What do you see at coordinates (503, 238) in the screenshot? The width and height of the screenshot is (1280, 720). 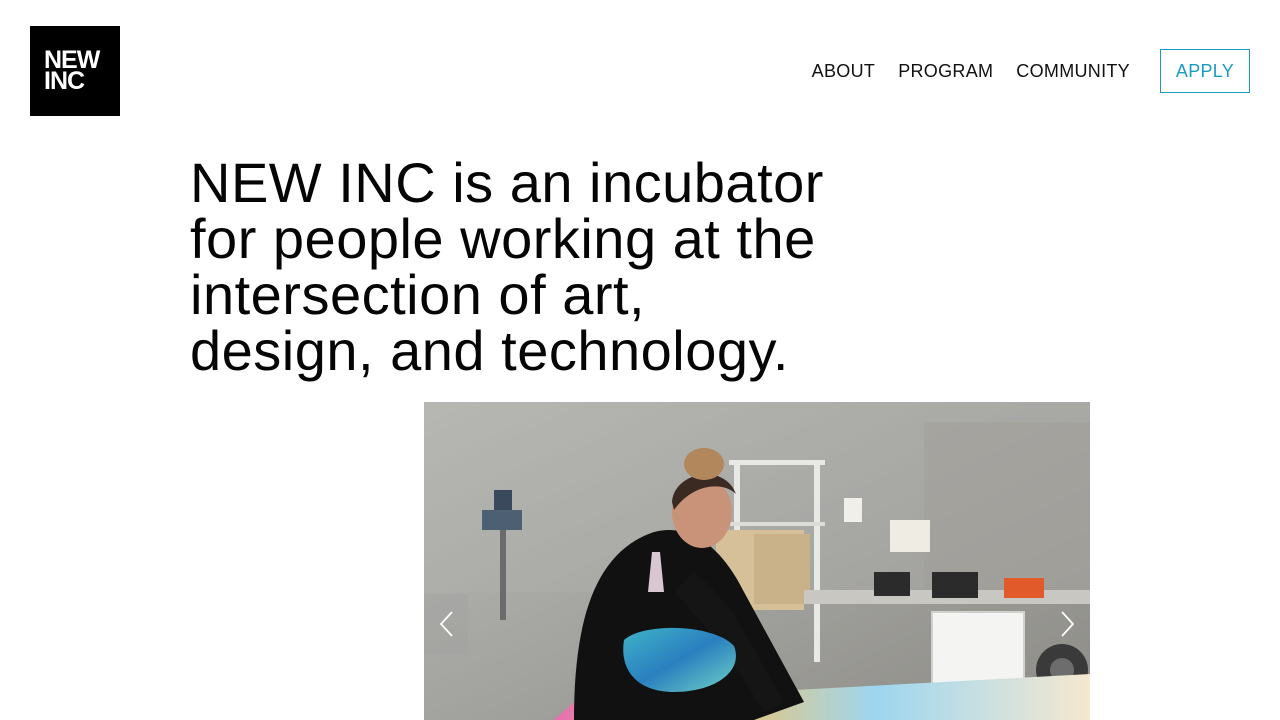 I see `hero-line-2: for people working at the` at bounding box center [503, 238].